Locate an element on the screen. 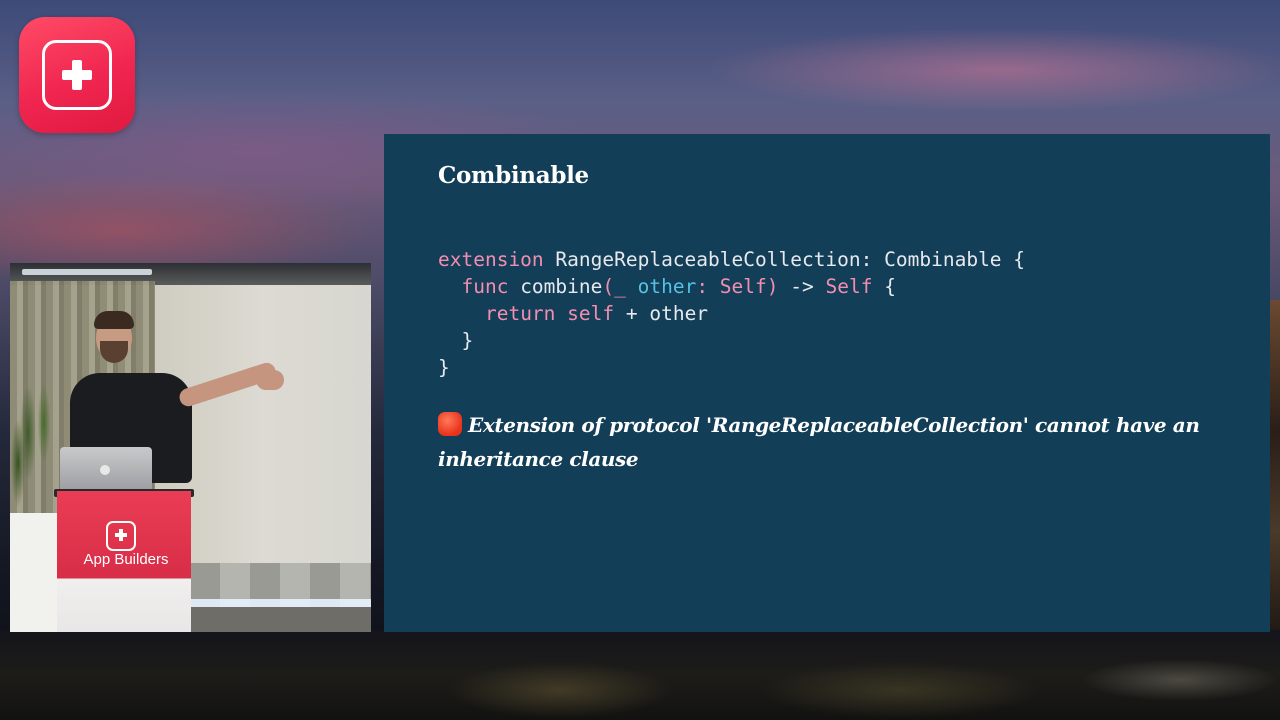 This screenshot has height=720, width=1280. speaker-hand is located at coordinates (270, 380).